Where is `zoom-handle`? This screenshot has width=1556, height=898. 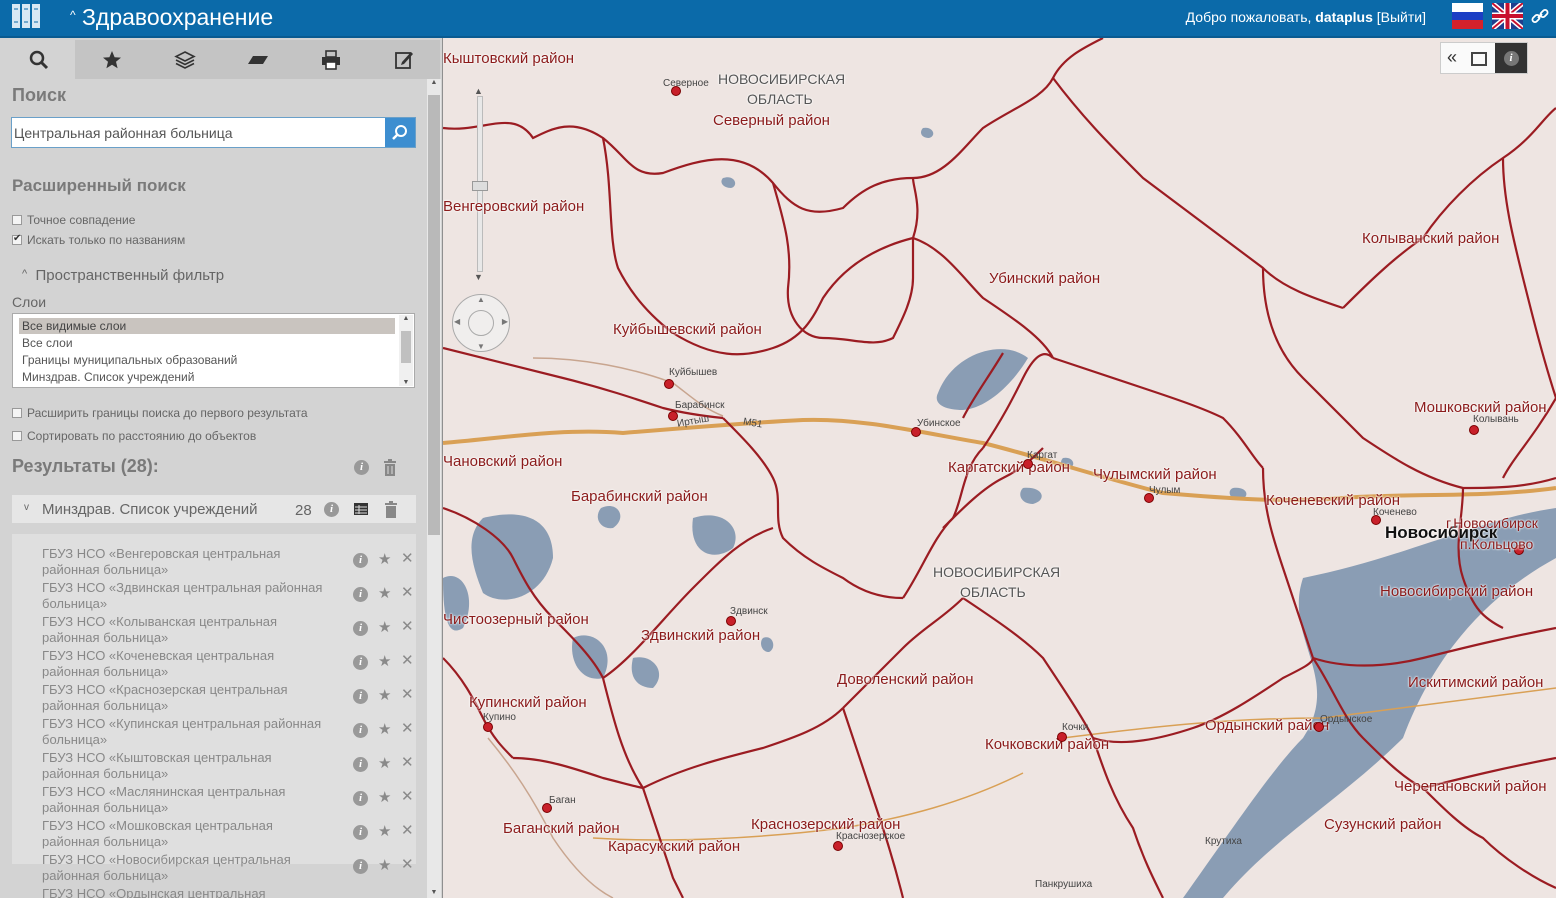 zoom-handle is located at coordinates (480, 186).